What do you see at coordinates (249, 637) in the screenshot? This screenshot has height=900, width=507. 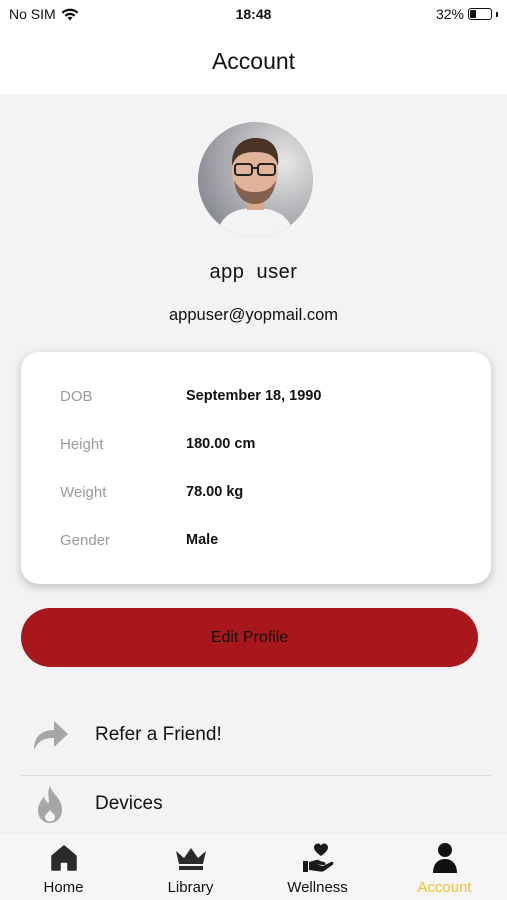 I see `edit-profile-button: Edit Profile` at bounding box center [249, 637].